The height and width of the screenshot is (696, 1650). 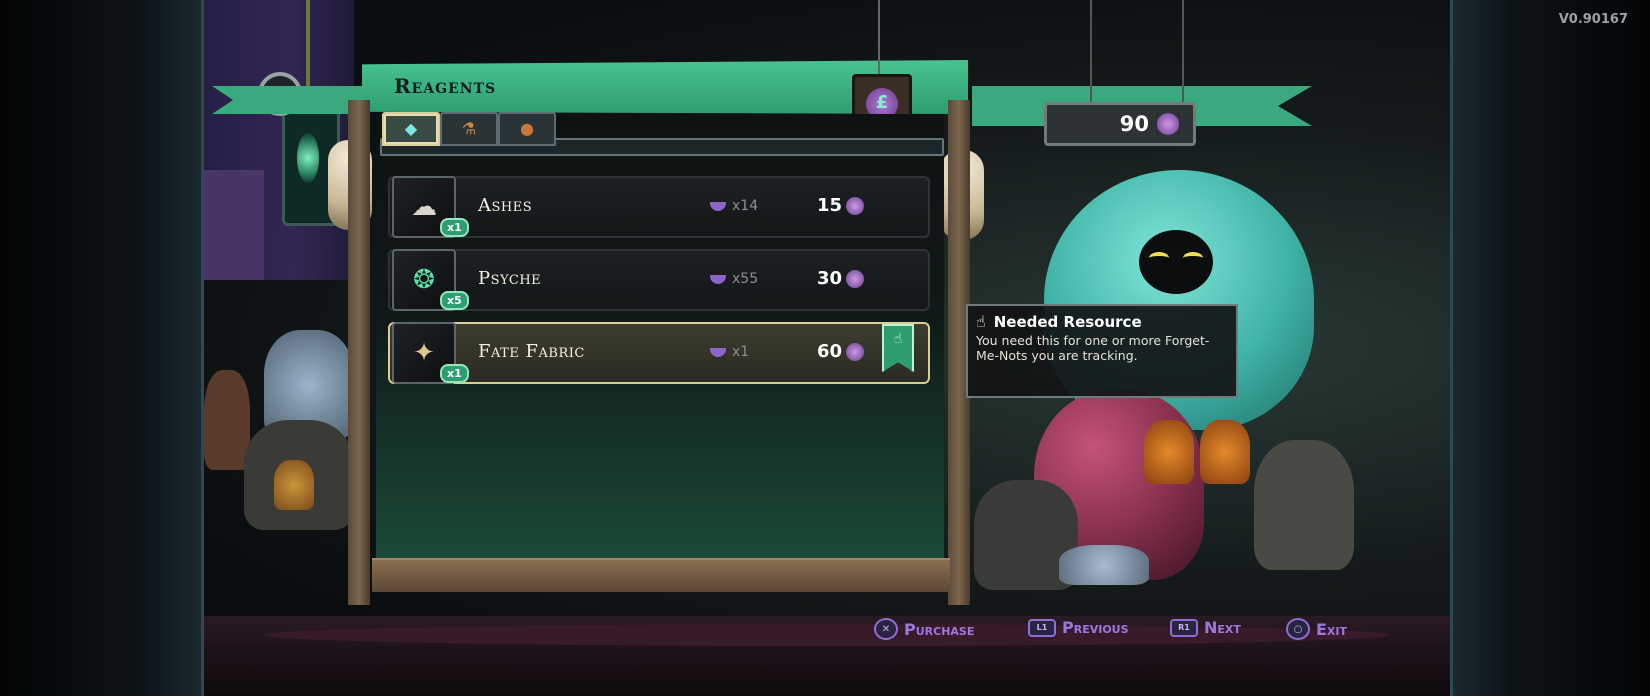 I want to click on owned-count: x14, so click(x=734, y=206).